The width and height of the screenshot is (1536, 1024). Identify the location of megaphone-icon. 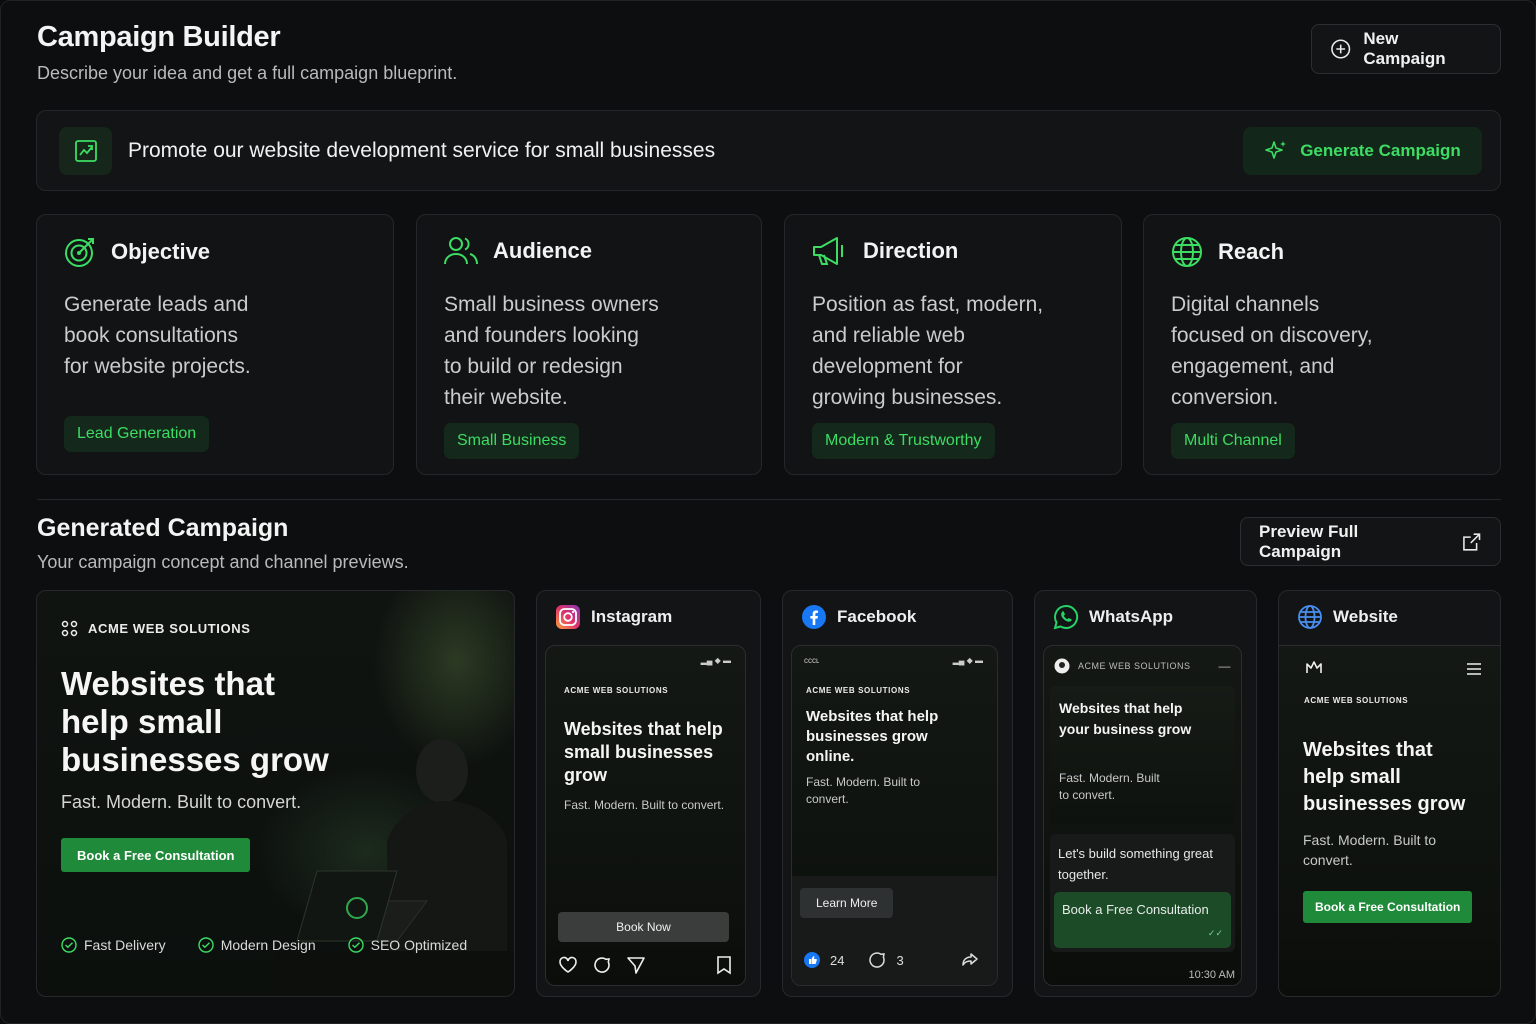
(828, 251).